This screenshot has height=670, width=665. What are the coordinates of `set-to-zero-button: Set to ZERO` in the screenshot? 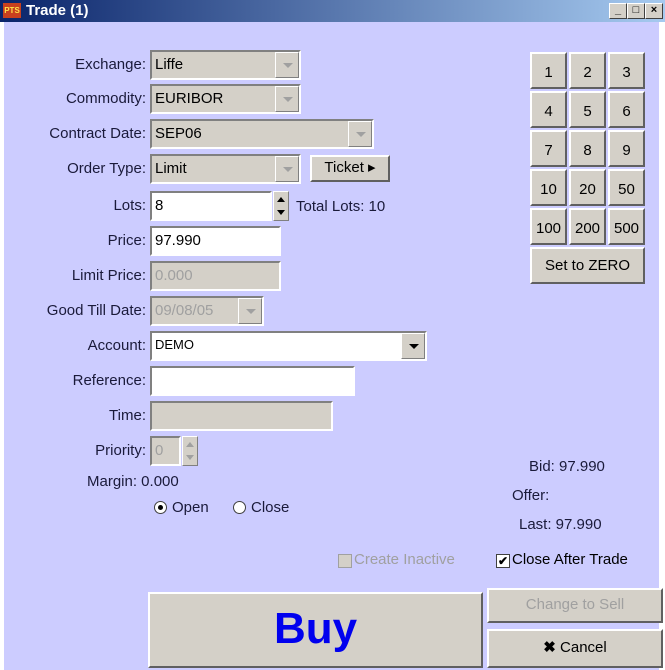 It's located at (587, 265).